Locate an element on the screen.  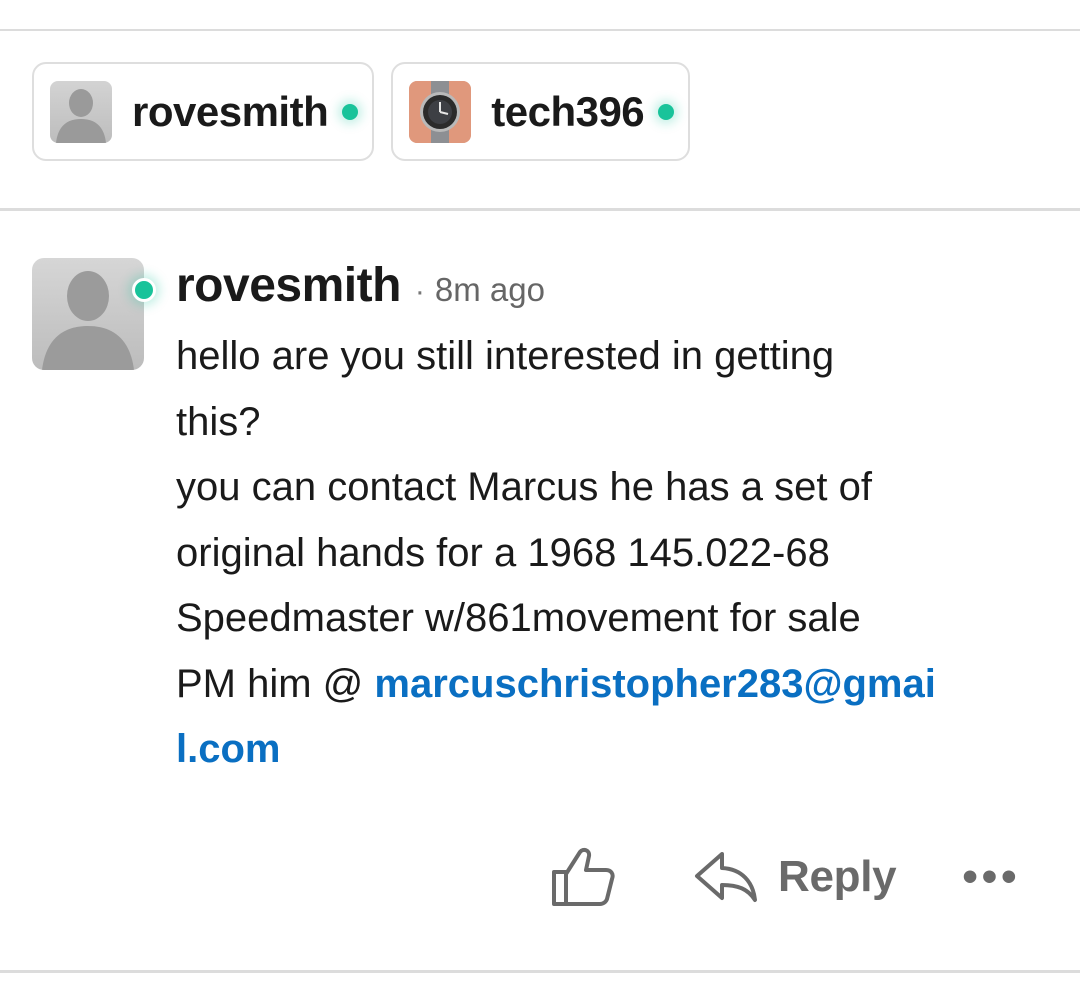
thumbs-up-icon is located at coordinates (583, 876).